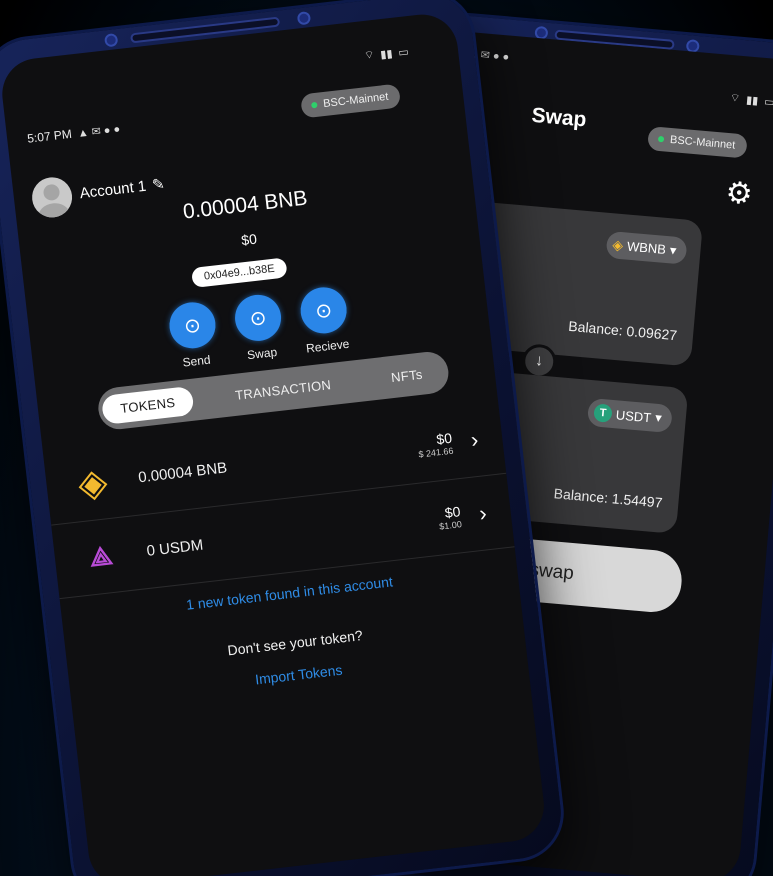 The height and width of the screenshot is (876, 773). I want to click on token-amount: 0.00004 BNB, so click(183, 473).